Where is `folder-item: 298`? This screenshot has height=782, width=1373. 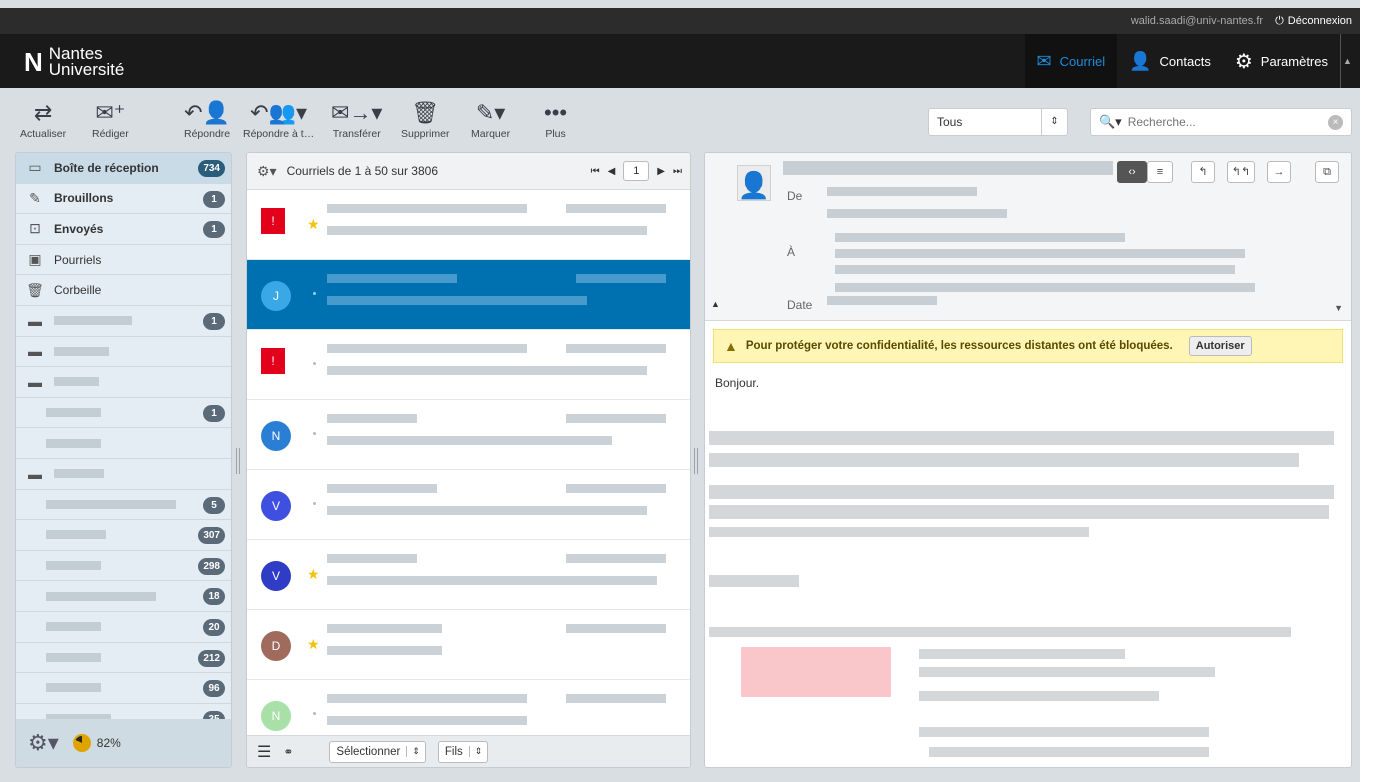
folder-item: 298 is located at coordinates (123, 566).